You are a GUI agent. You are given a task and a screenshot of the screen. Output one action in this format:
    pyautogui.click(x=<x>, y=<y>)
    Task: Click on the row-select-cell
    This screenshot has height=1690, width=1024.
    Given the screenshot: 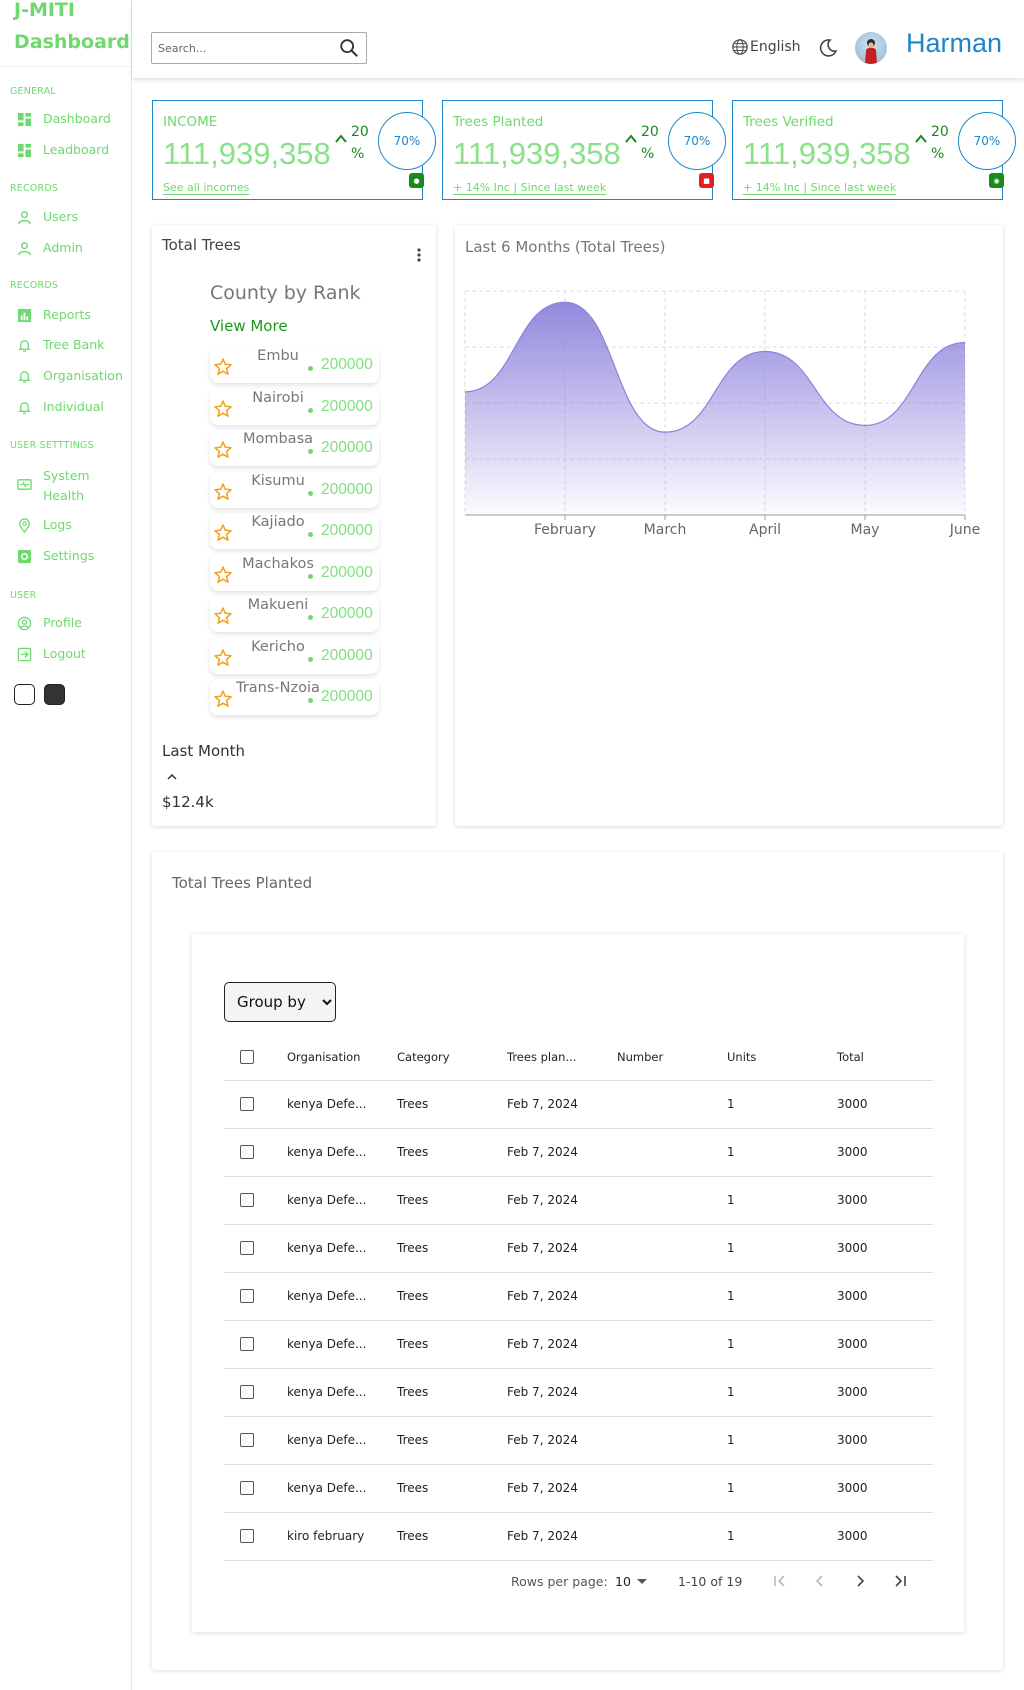 What is the action you would take?
    pyautogui.click(x=255, y=1248)
    